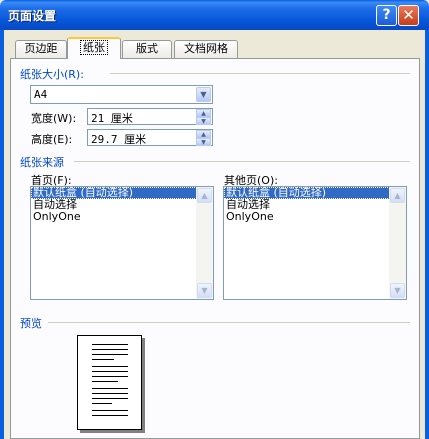 The image size is (429, 439). What do you see at coordinates (54, 118) in the screenshot?
I see `width-label: 宽度(W):` at bounding box center [54, 118].